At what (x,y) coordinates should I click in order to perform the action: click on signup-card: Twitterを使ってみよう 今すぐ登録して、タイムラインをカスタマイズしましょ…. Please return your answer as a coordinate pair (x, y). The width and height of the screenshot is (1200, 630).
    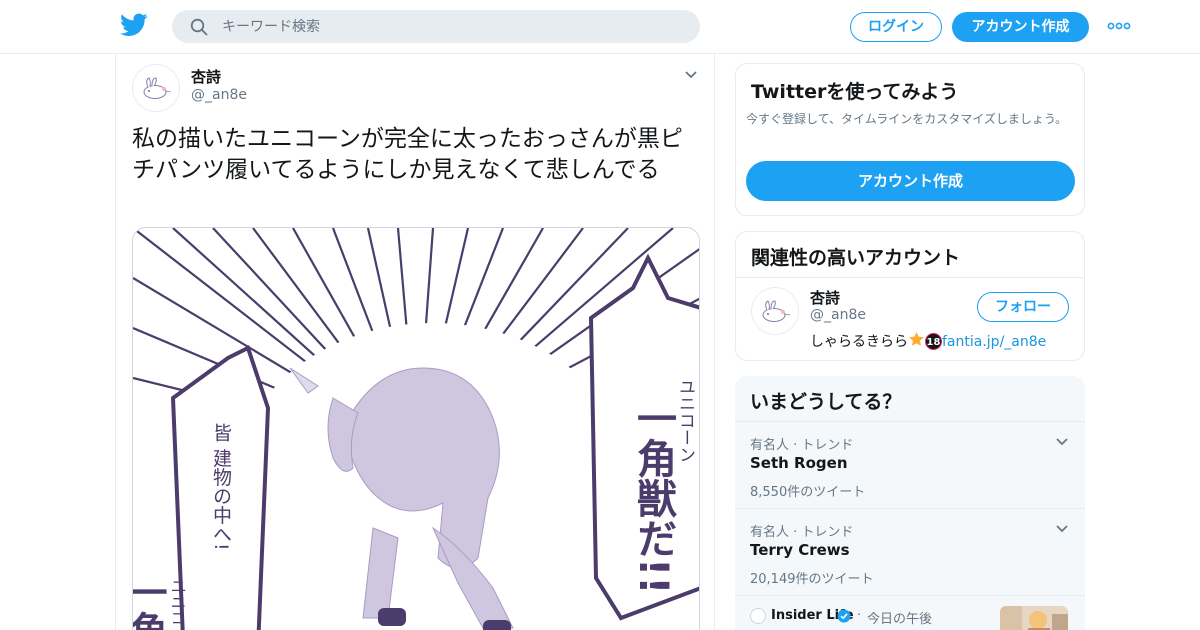
    Looking at the image, I should click on (910, 139).